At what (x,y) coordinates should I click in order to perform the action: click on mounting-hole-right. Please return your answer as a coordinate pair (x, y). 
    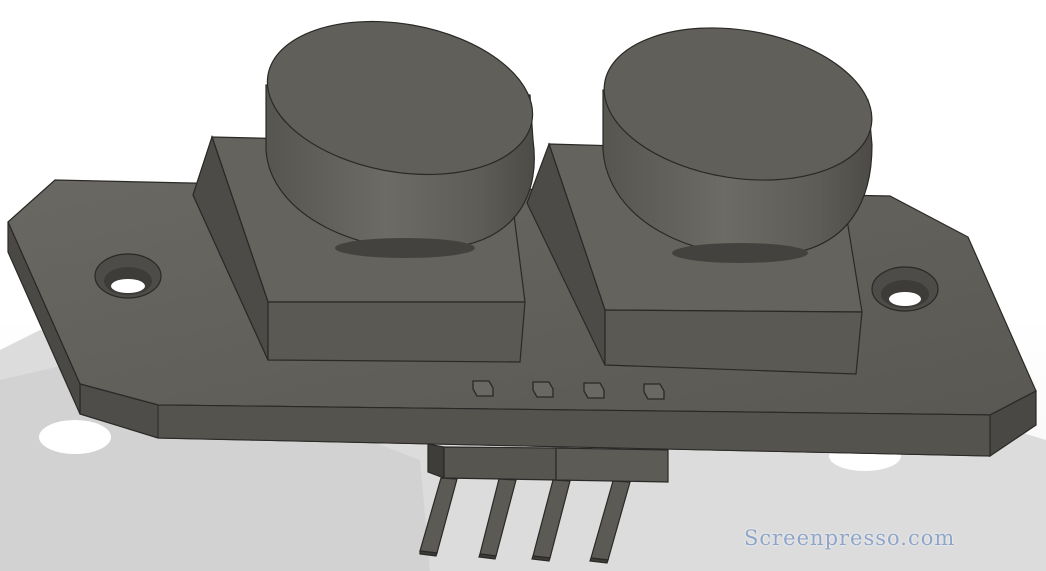
    Looking at the image, I should click on (905, 289).